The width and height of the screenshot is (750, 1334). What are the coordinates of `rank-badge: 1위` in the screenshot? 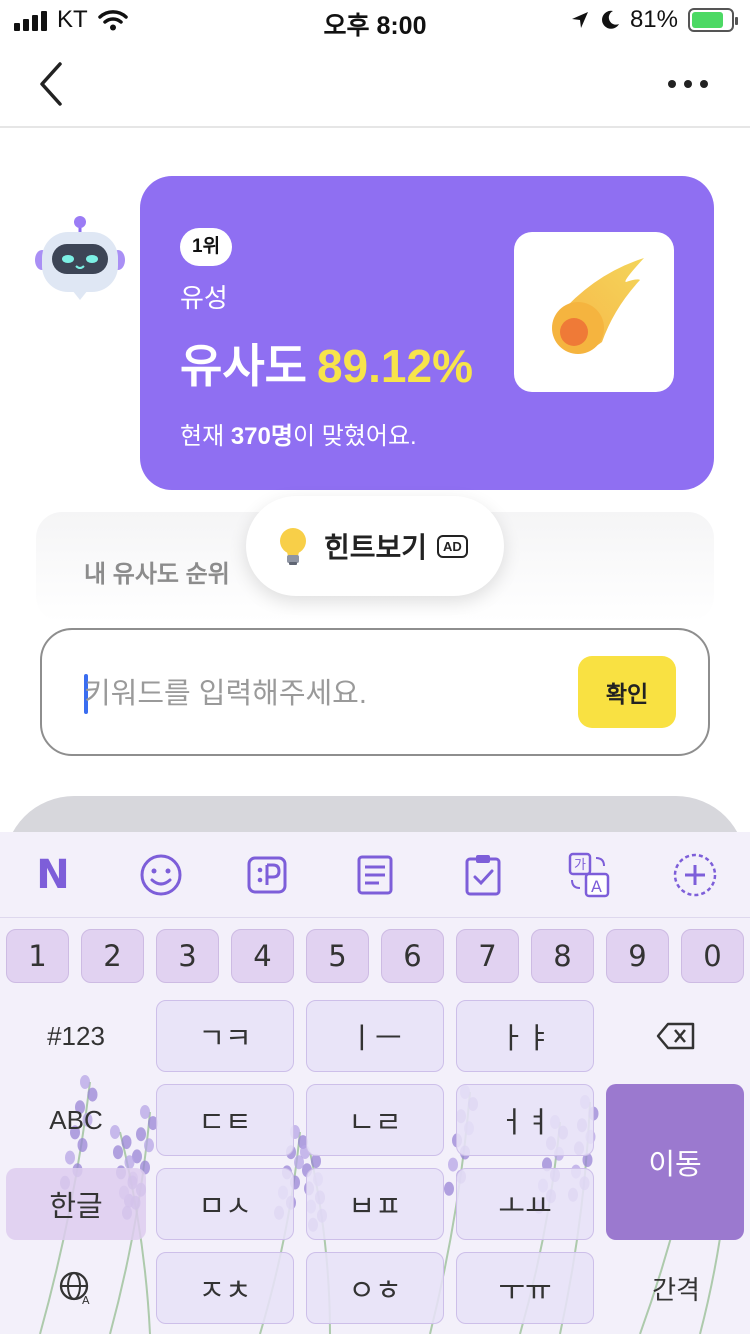 It's located at (206, 247).